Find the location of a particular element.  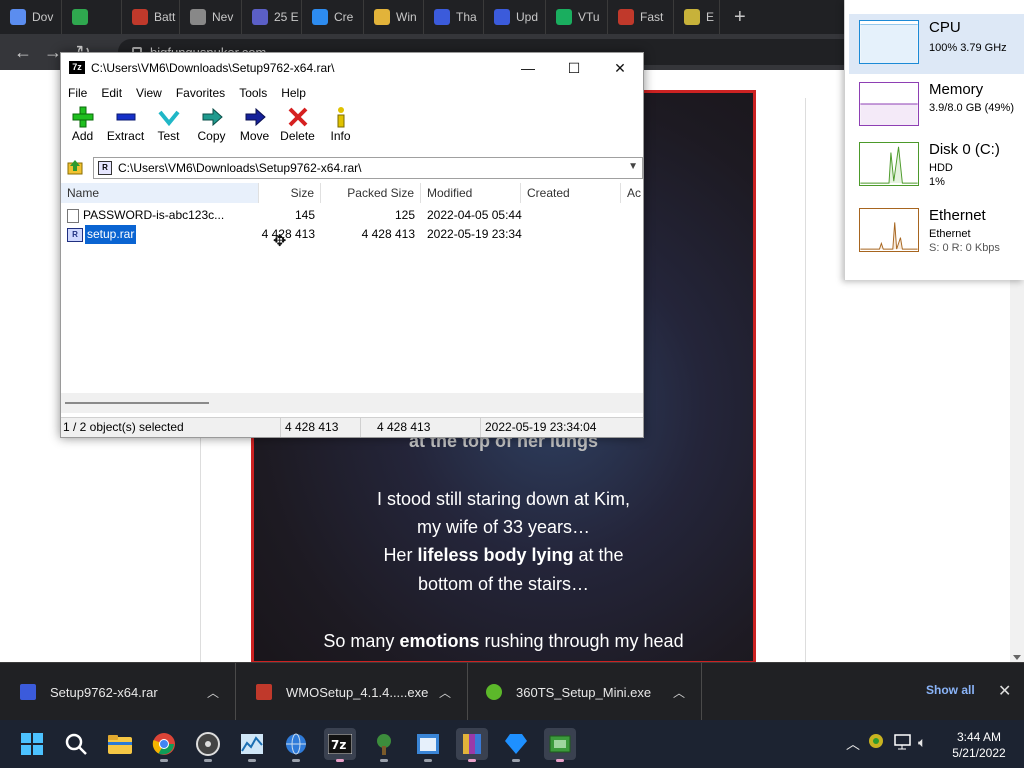

download-item: WMOSetup_4.1.4.....exe ︿ is located at coordinates (352, 692).